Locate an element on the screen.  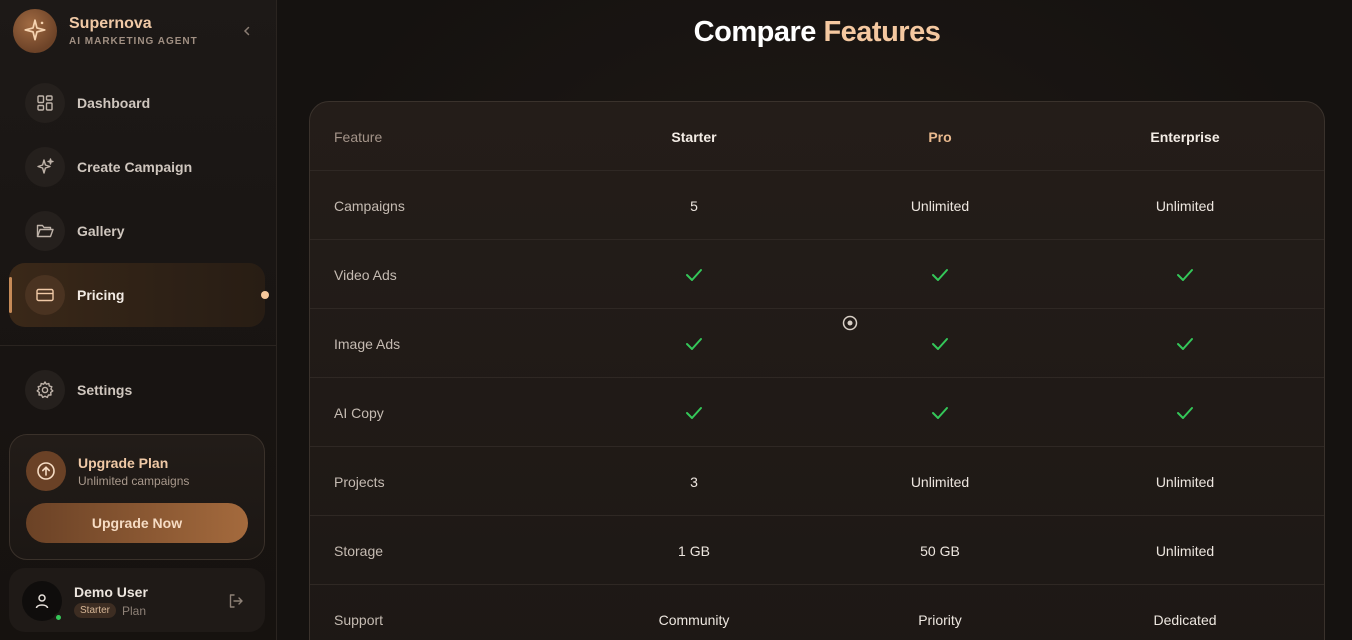
brand-name: Supernova is located at coordinates (110, 23).